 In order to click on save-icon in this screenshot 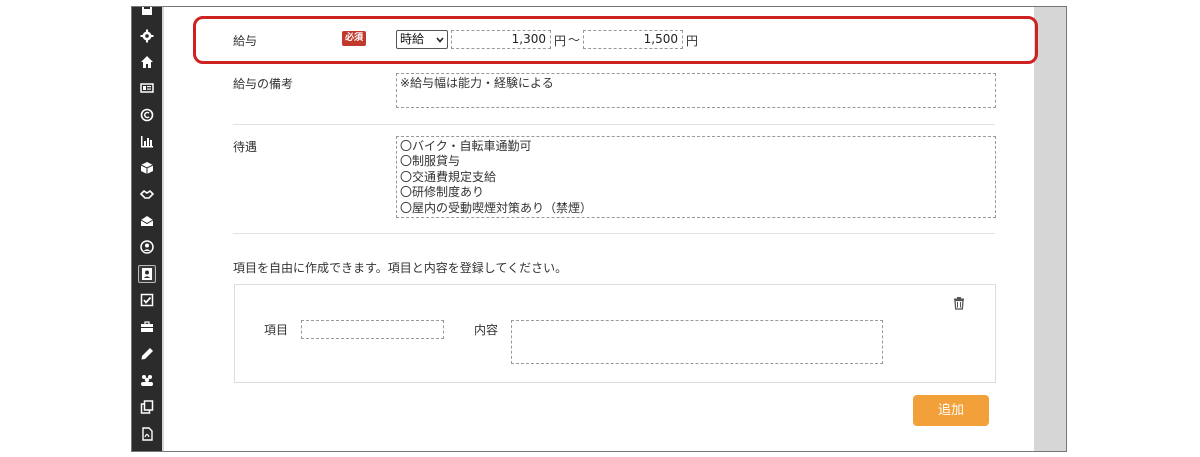, I will do `click(147, 12)`.